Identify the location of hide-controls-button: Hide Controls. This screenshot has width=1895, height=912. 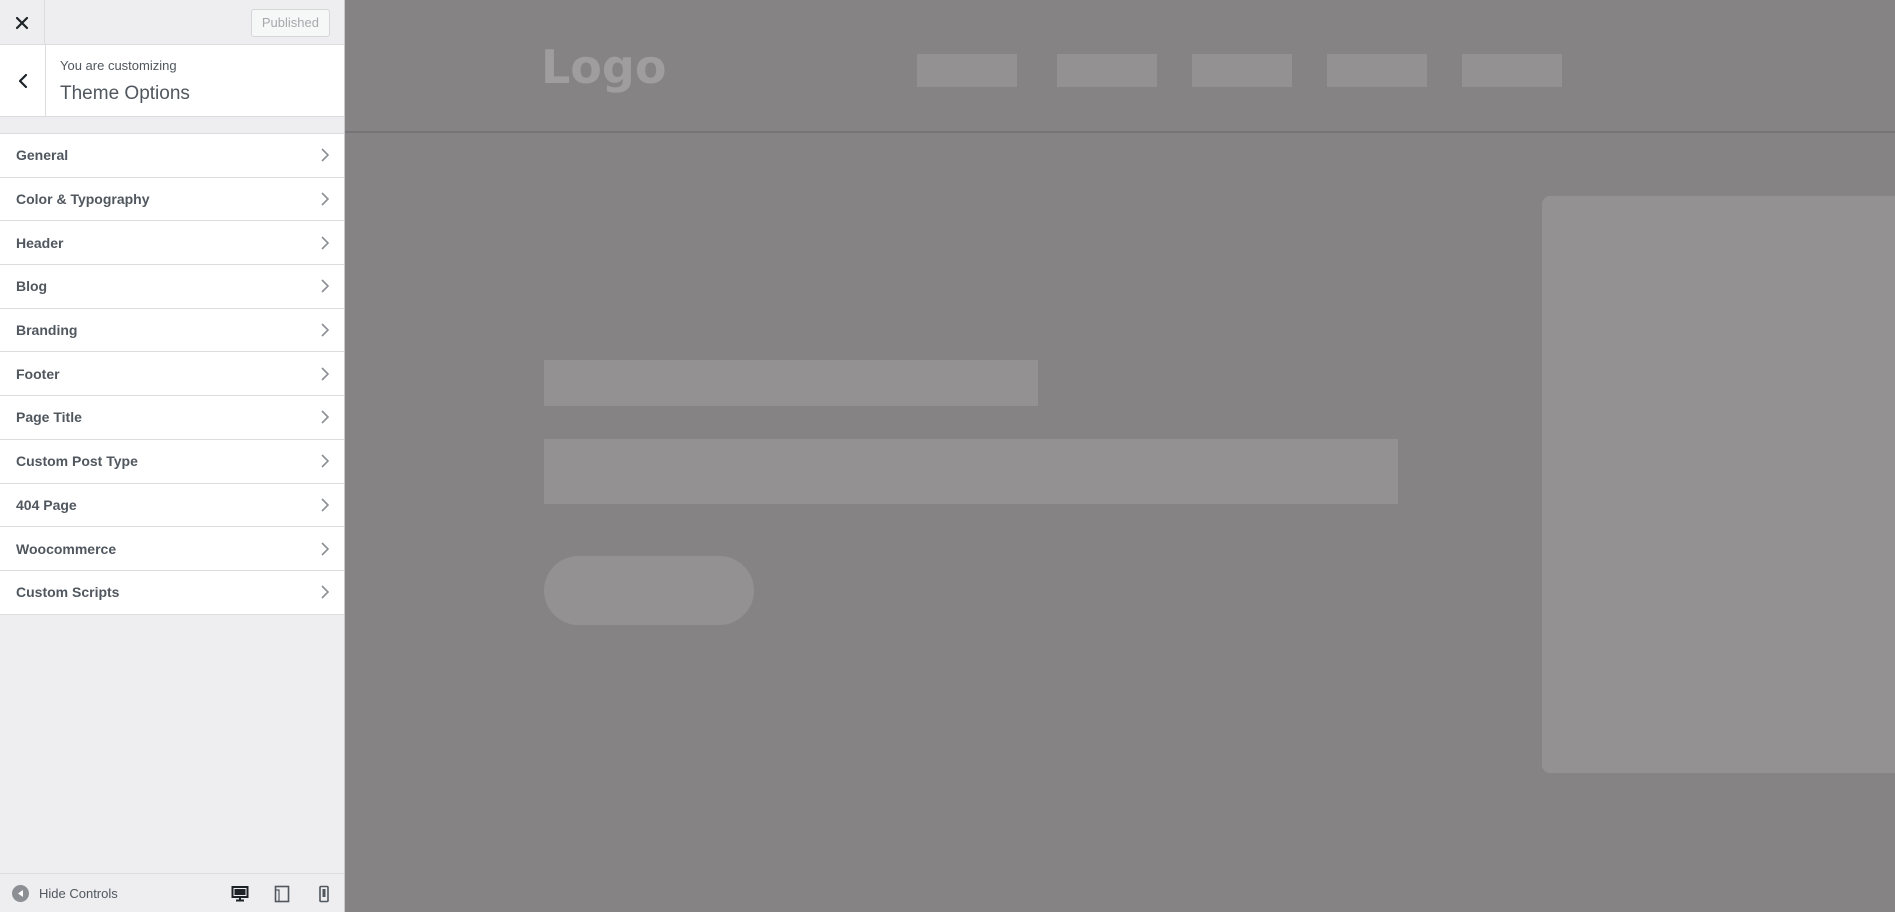
(65, 893).